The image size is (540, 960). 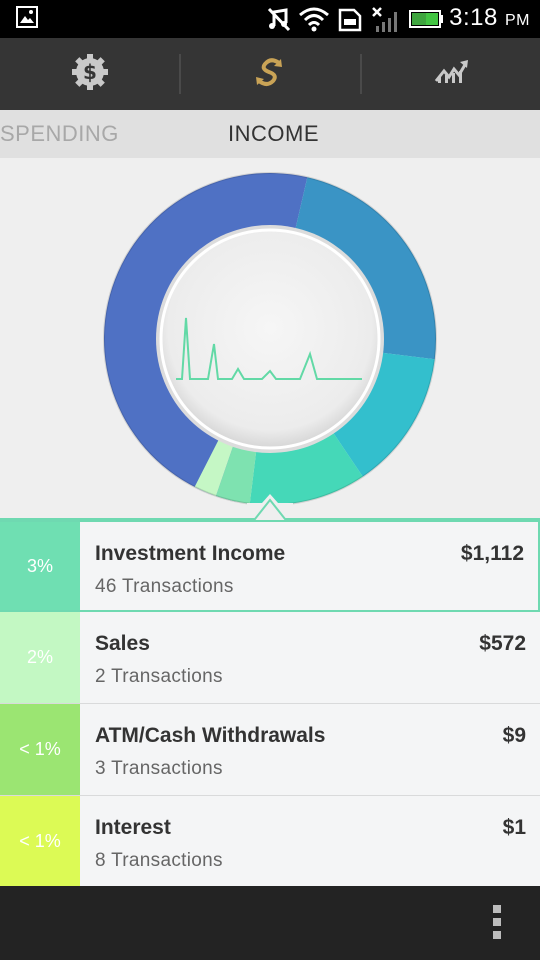 I want to click on category-amount: $9, so click(x=514, y=735).